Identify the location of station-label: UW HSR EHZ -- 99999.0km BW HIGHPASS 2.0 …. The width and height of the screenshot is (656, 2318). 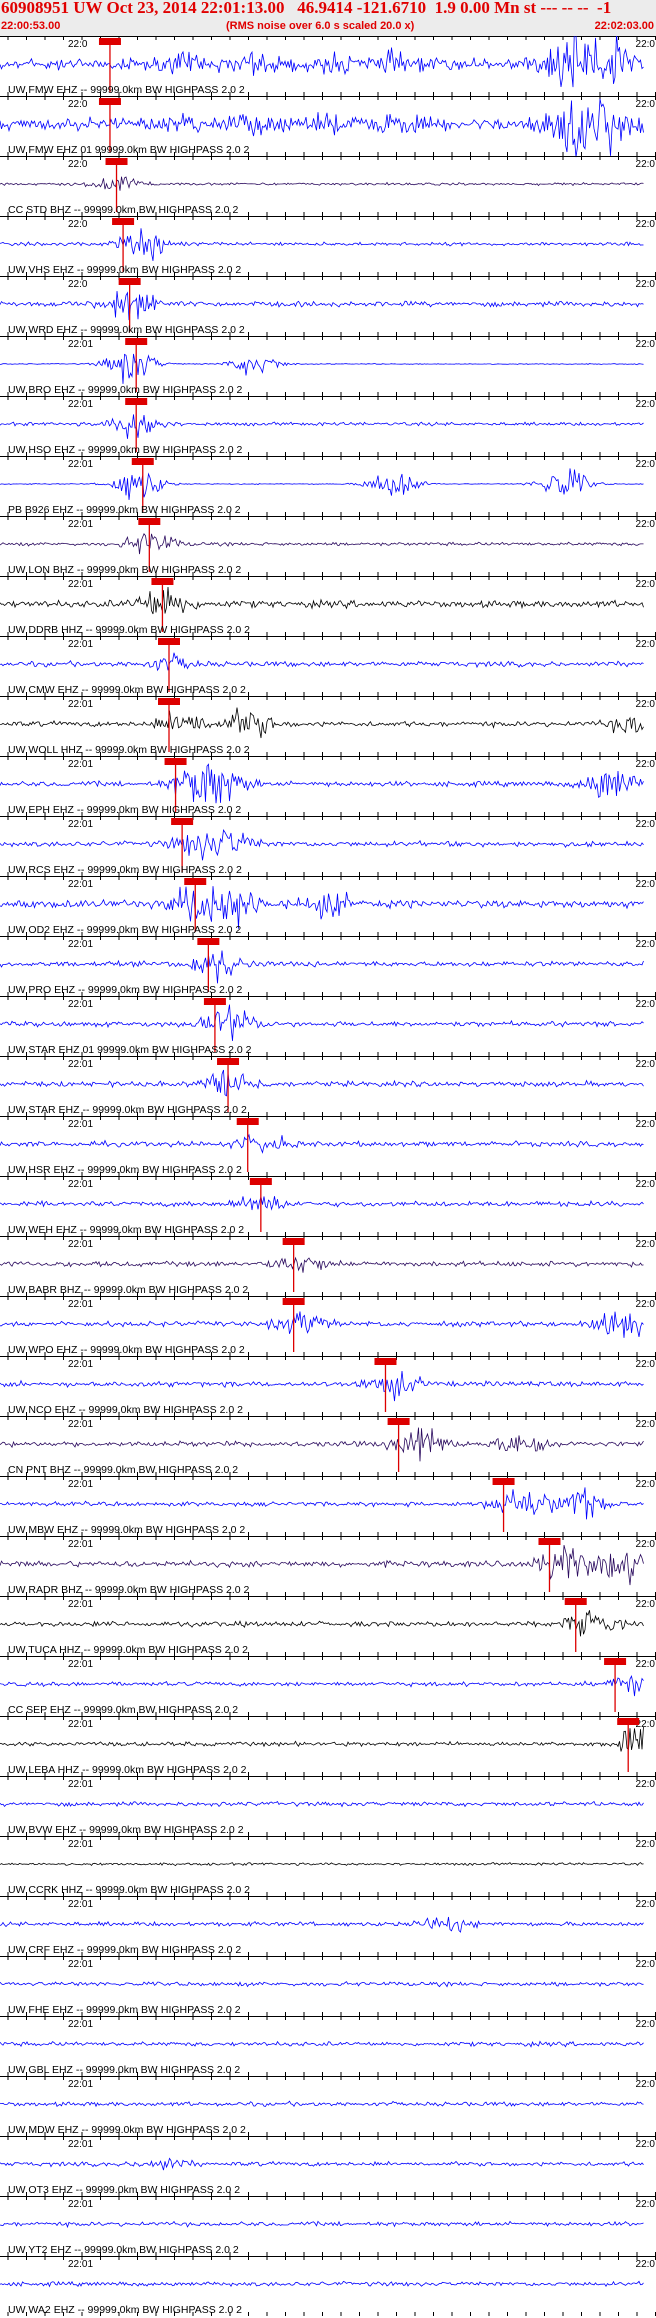
(125, 1170).